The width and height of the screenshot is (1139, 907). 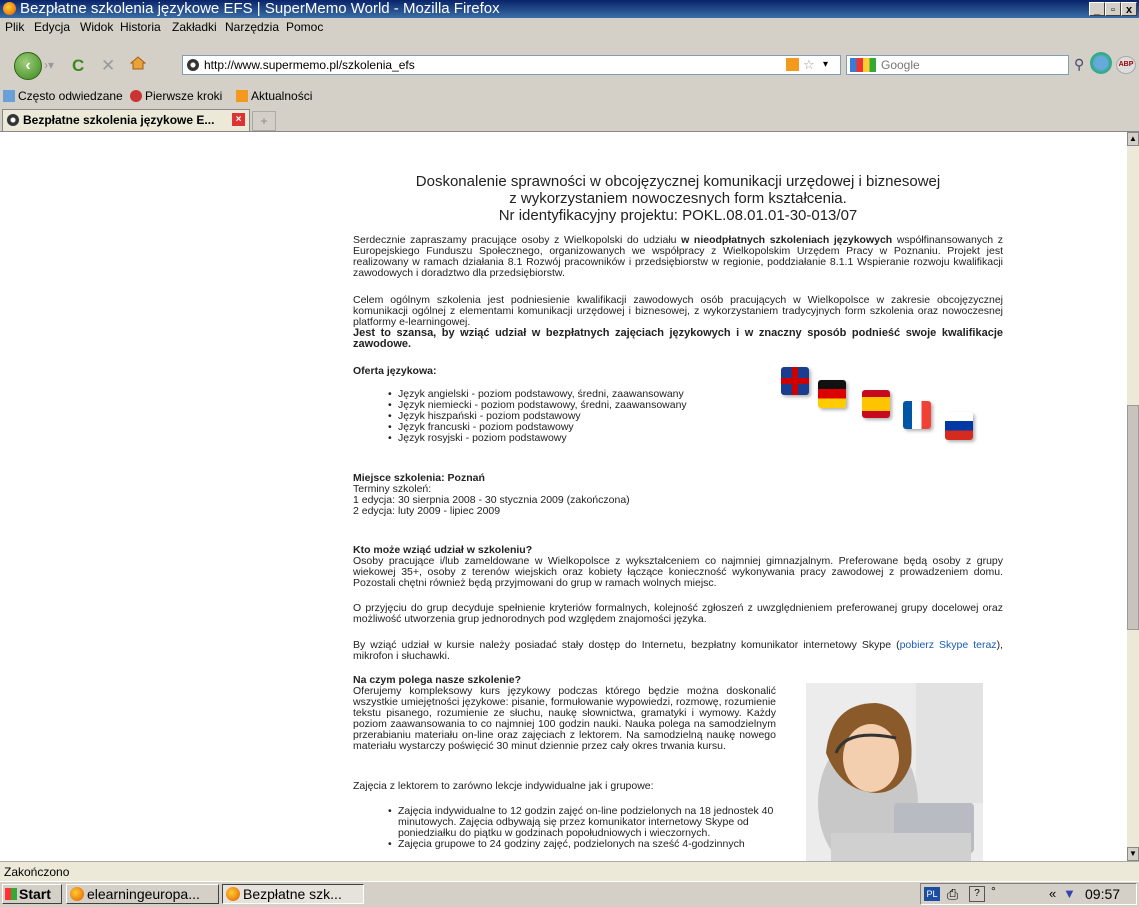 I want to click on printer-icon: ⎙, so click(x=952, y=894).